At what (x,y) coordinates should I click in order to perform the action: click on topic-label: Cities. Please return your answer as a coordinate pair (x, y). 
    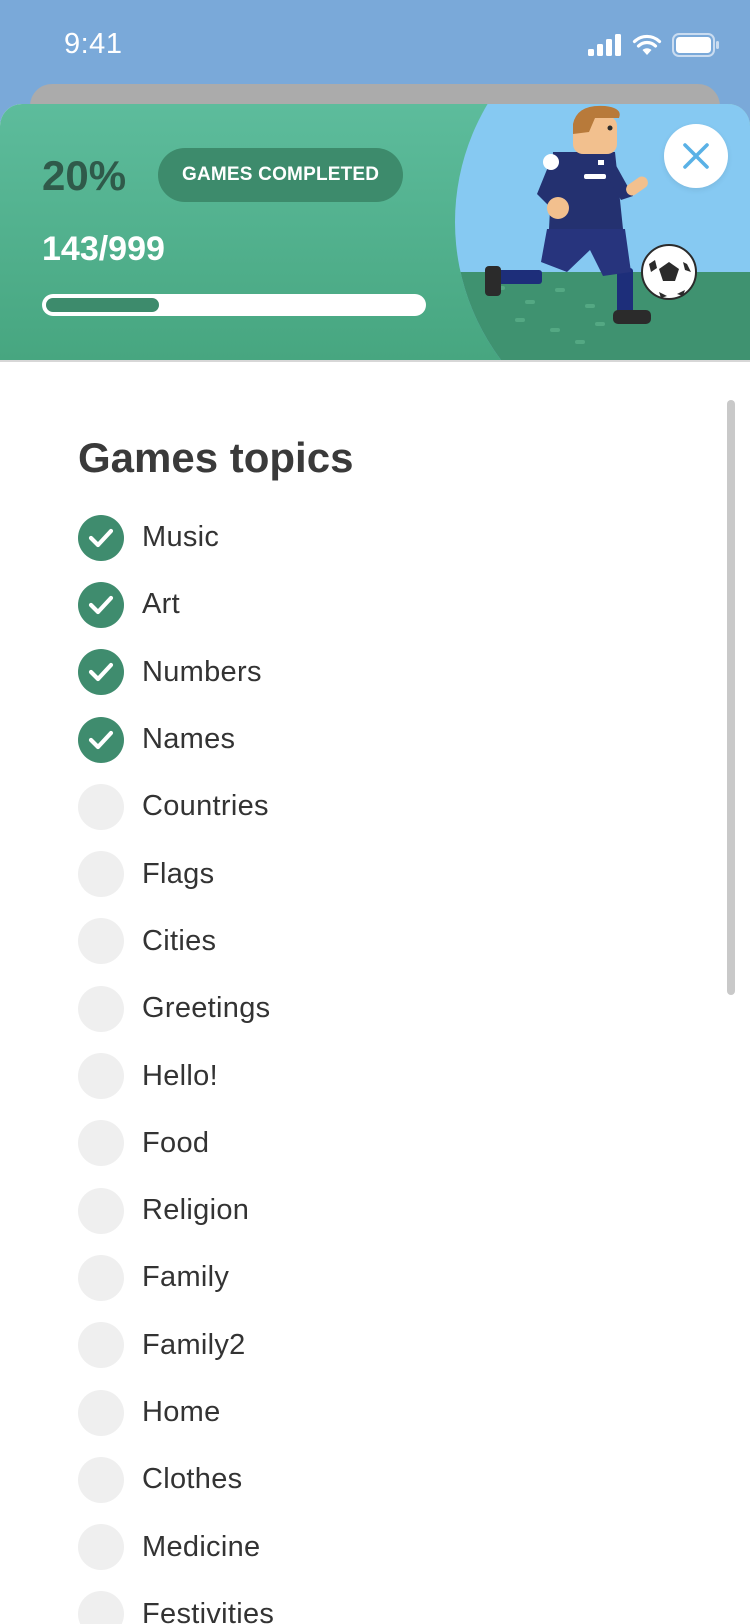
    Looking at the image, I should click on (179, 940).